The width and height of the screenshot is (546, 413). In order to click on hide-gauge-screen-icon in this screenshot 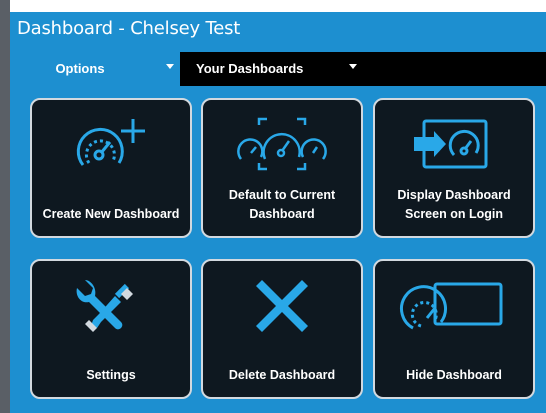, I will do `click(454, 306)`.